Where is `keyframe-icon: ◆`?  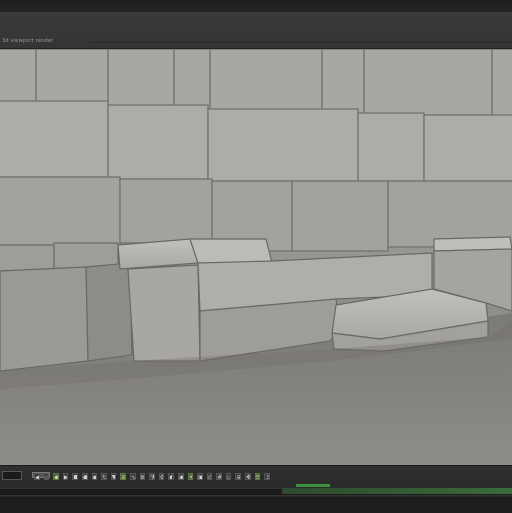
keyframe-icon: ◆ is located at coordinates (94, 476).